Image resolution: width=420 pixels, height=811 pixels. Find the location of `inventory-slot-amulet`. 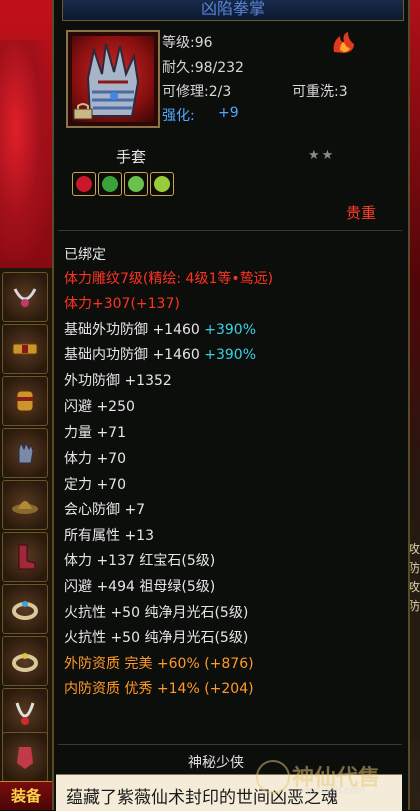

inventory-slot-amulet is located at coordinates (25, 713).